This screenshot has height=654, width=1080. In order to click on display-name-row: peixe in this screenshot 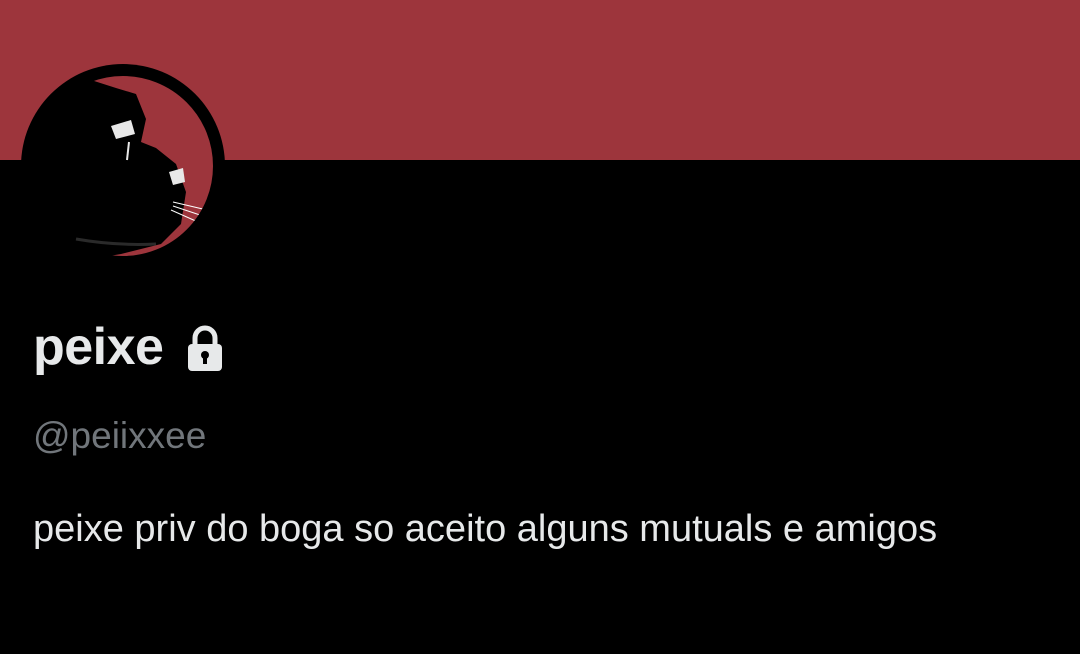, I will do `click(129, 347)`.